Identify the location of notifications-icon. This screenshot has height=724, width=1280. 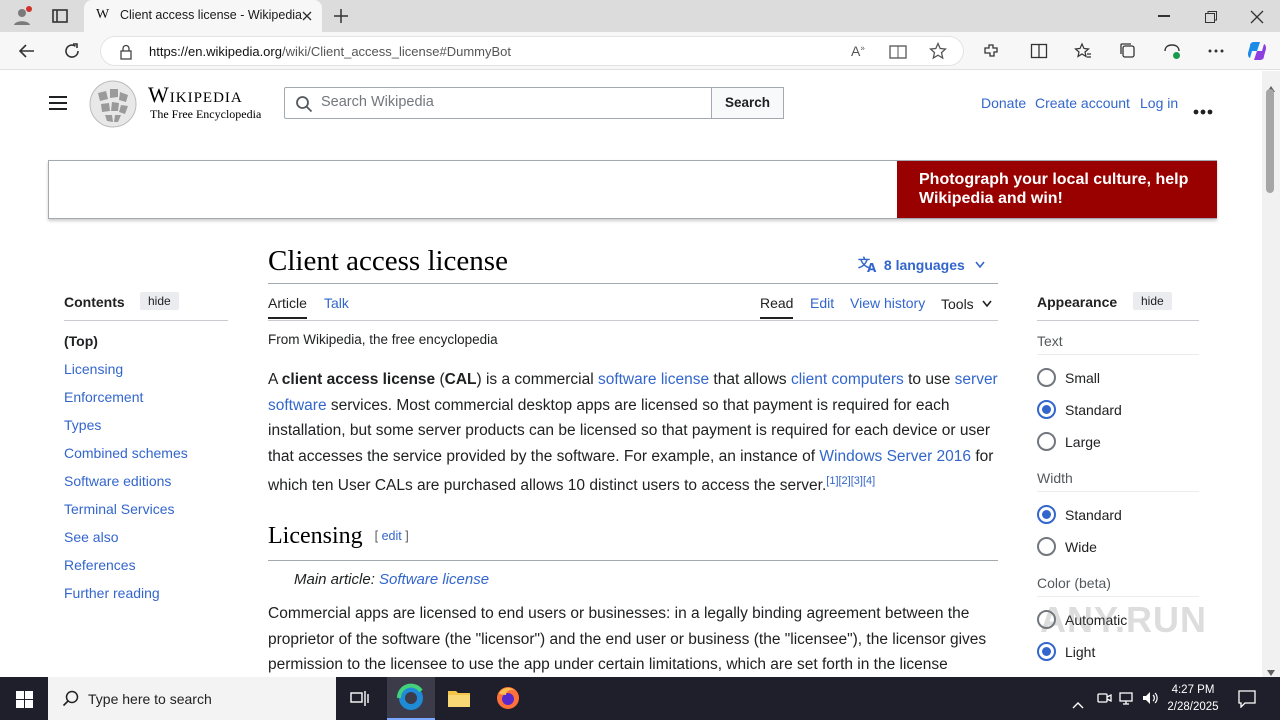
(1247, 699).